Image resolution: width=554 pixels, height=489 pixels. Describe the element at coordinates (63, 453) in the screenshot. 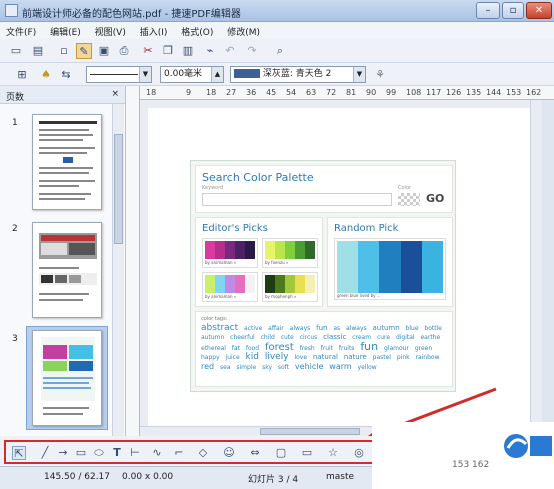

I see `arrow-icon: →` at that location.